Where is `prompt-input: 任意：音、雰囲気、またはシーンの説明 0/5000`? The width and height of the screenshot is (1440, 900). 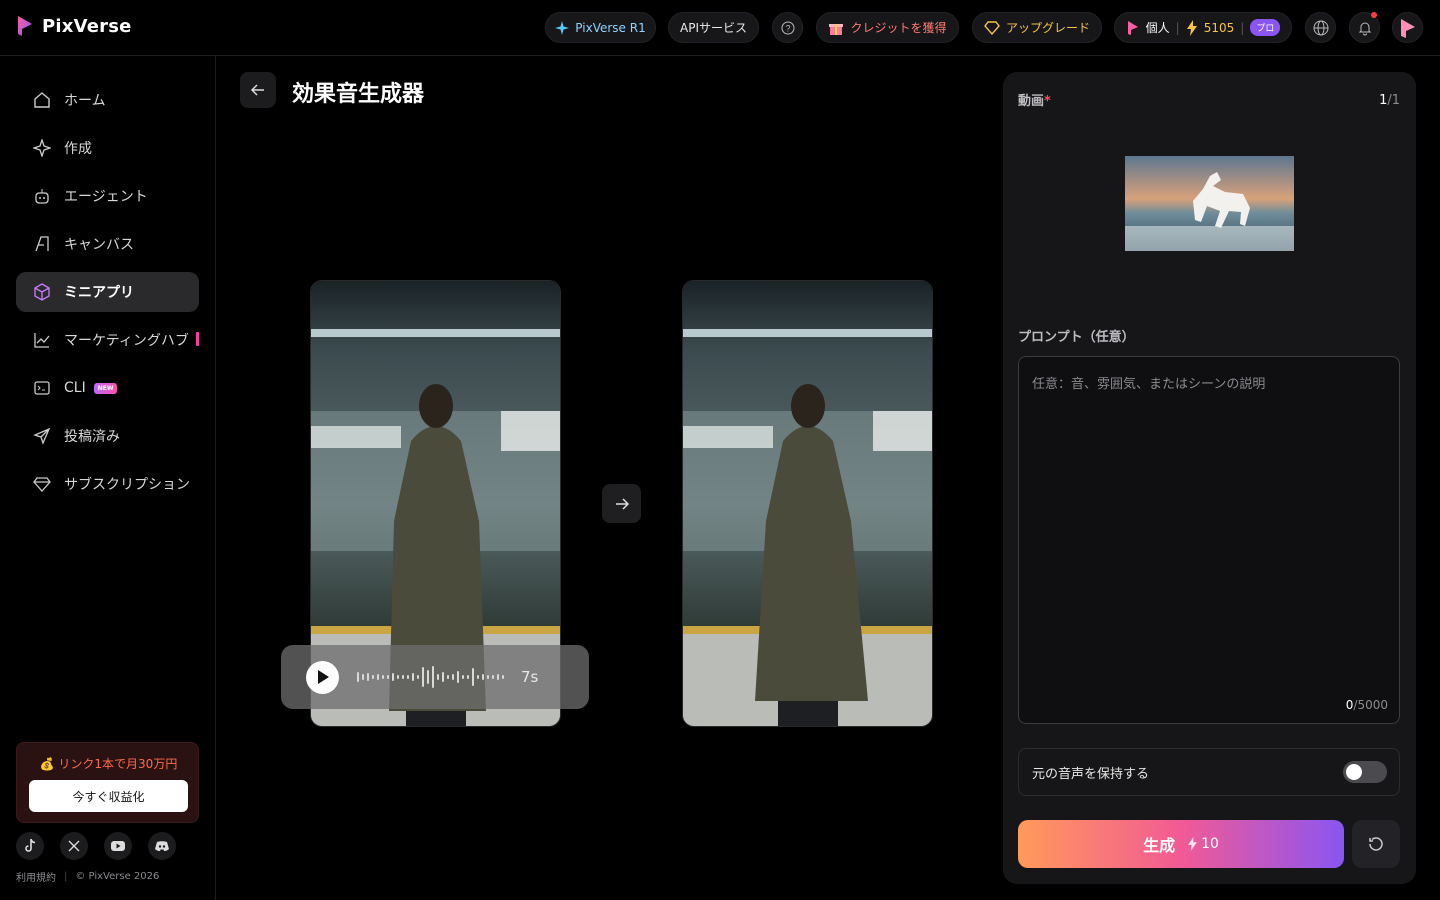
prompt-input: 任意：音、雰囲気、またはシーンの説明 0/5000 is located at coordinates (1209, 540).